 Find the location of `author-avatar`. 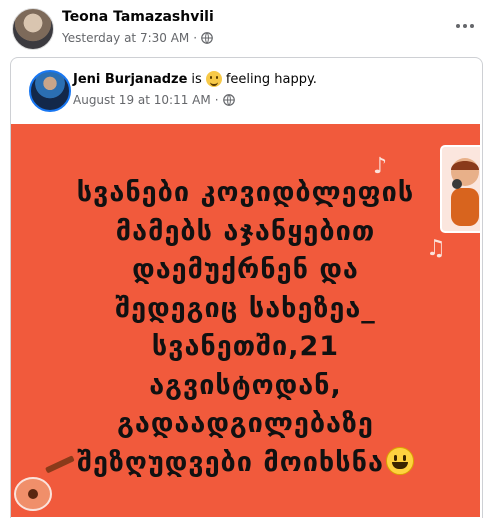

author-avatar is located at coordinates (33, 29).